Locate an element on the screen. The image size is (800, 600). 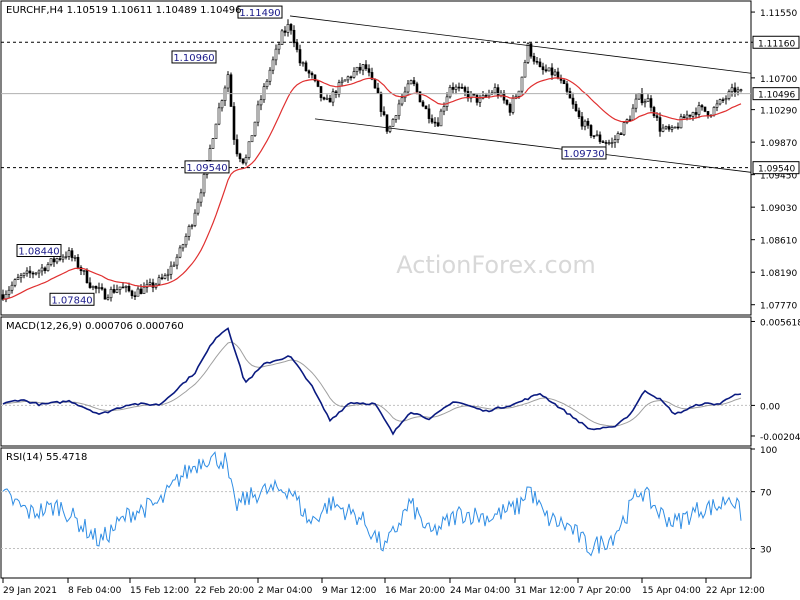
time-axis-label: 22 Apr 12:00 is located at coordinates (735, 591).